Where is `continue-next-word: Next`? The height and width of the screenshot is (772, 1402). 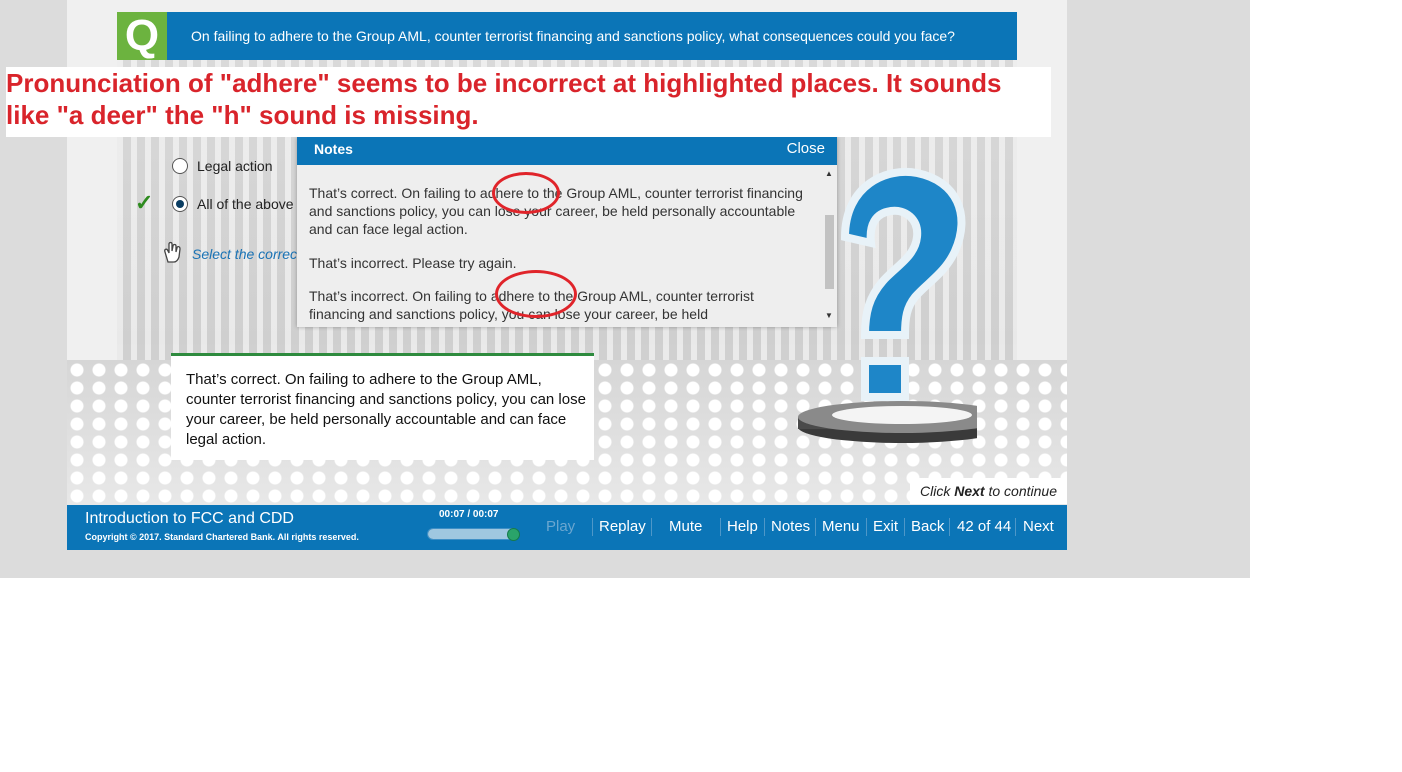 continue-next-word: Next is located at coordinates (969, 491).